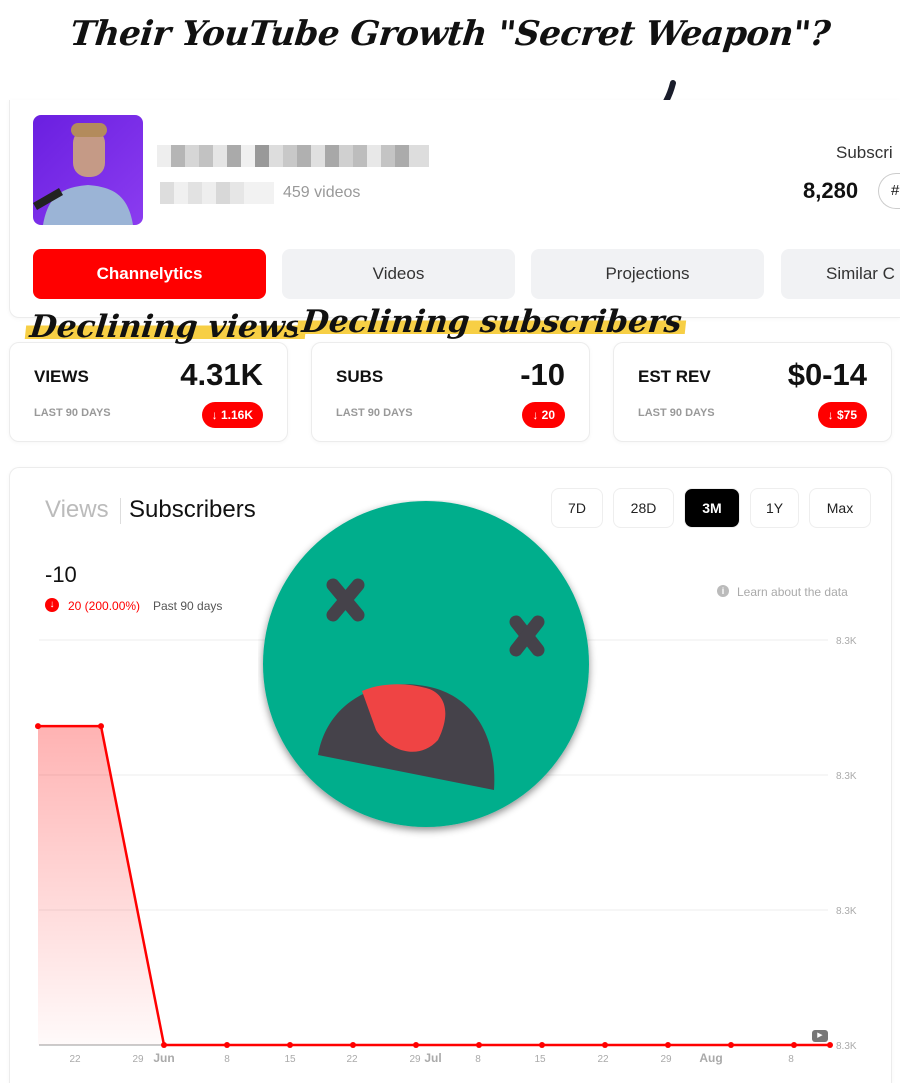  What do you see at coordinates (710, 1058) in the screenshot?
I see `x-tick-label: Aug` at bounding box center [710, 1058].